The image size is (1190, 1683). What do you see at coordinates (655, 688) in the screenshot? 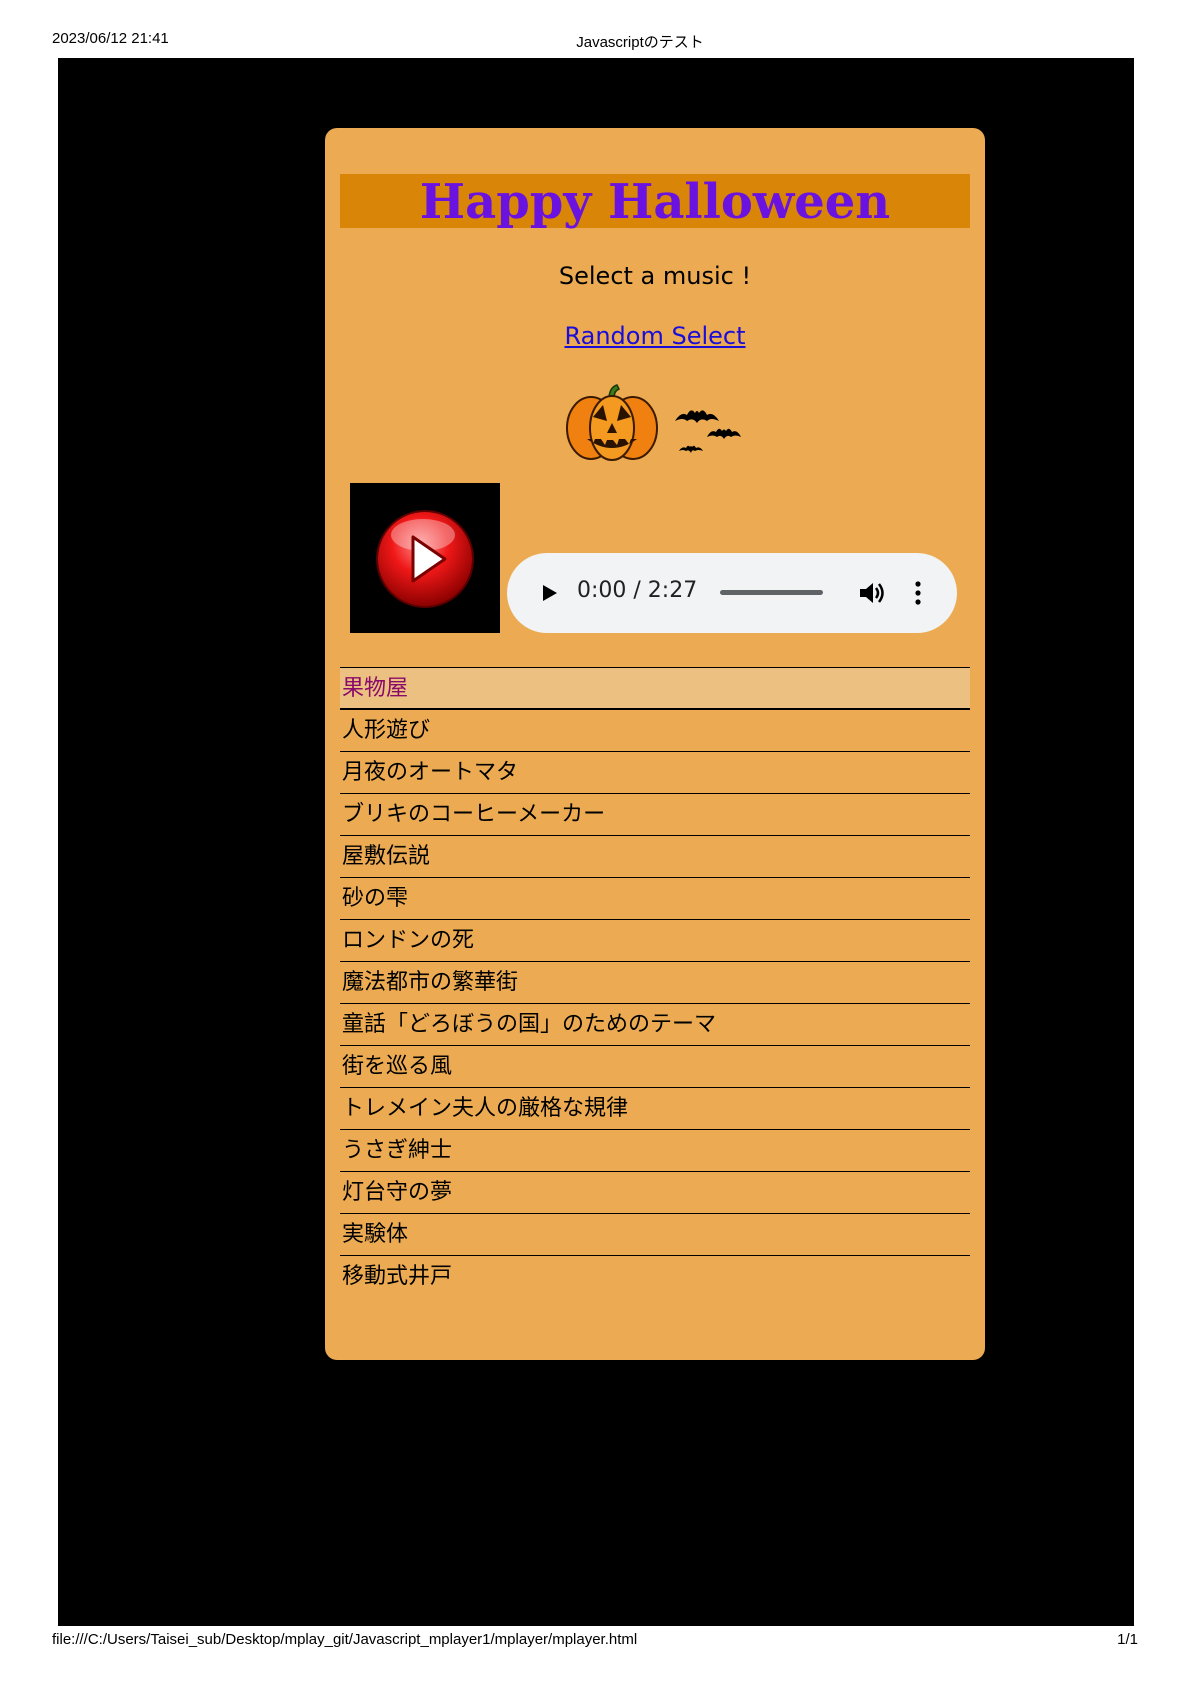
I see `track-list-item: 果物屋` at bounding box center [655, 688].